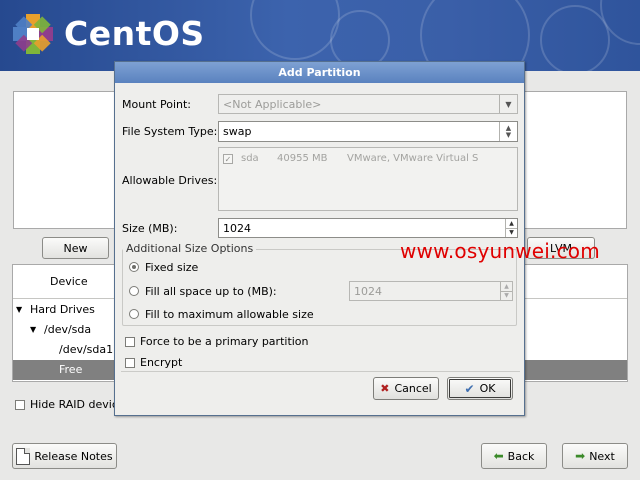  What do you see at coordinates (302, 158) in the screenshot?
I see `drive-size: 40955 MB` at bounding box center [302, 158].